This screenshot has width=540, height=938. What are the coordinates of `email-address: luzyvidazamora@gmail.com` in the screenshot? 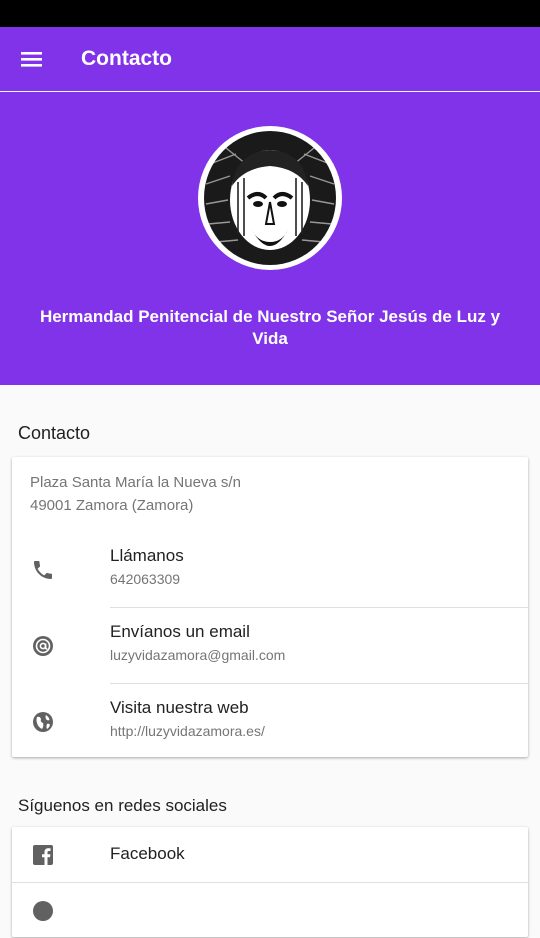 It's located at (198, 655).